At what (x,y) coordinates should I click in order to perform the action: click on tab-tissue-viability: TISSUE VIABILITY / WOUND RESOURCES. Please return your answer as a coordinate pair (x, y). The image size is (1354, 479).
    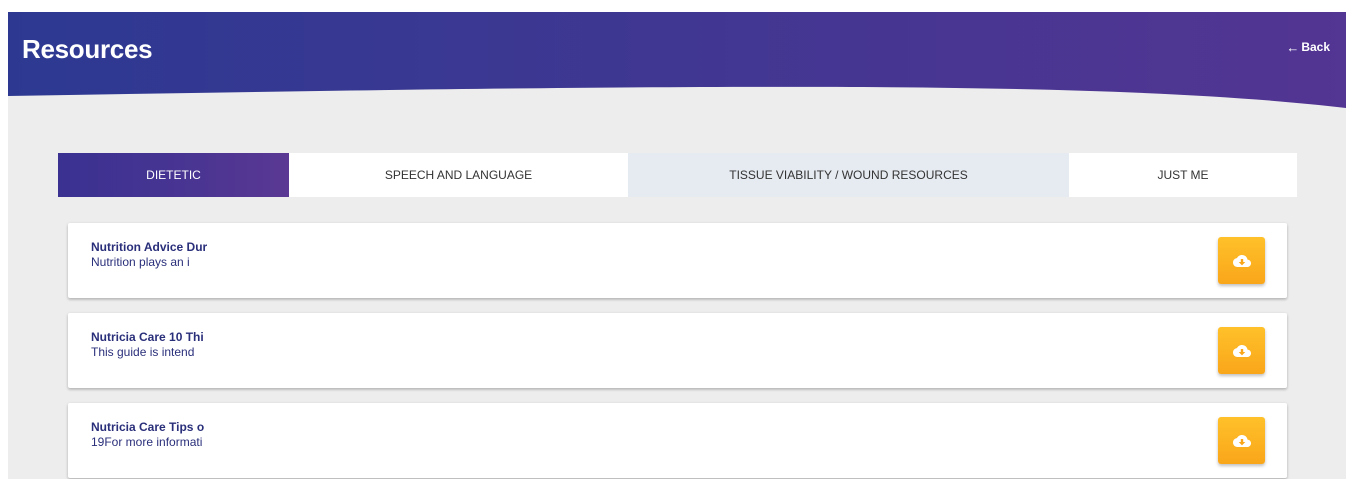
    Looking at the image, I should click on (848, 175).